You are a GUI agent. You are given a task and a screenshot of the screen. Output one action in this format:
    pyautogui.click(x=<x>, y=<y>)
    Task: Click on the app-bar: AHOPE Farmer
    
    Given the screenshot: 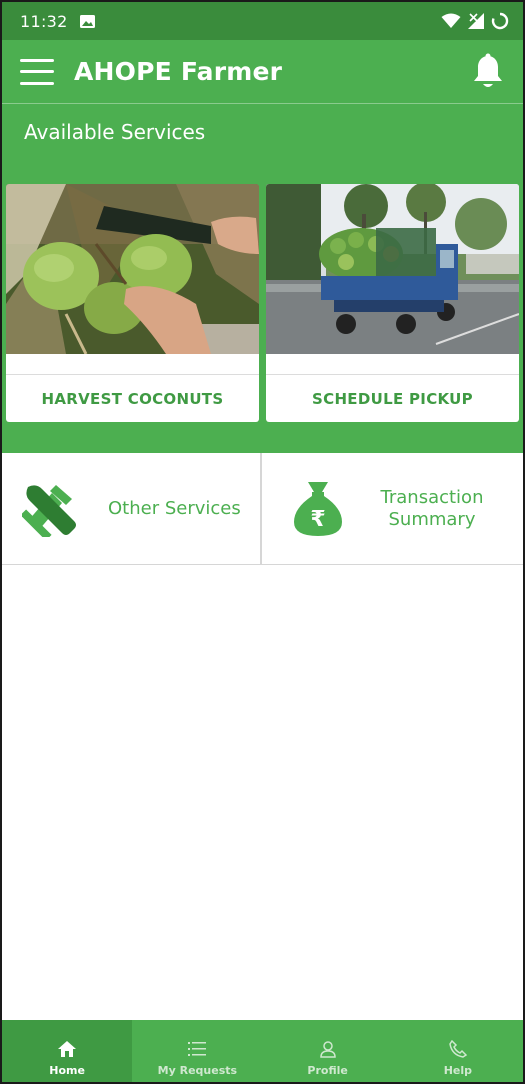 What is the action you would take?
    pyautogui.click(x=262, y=72)
    